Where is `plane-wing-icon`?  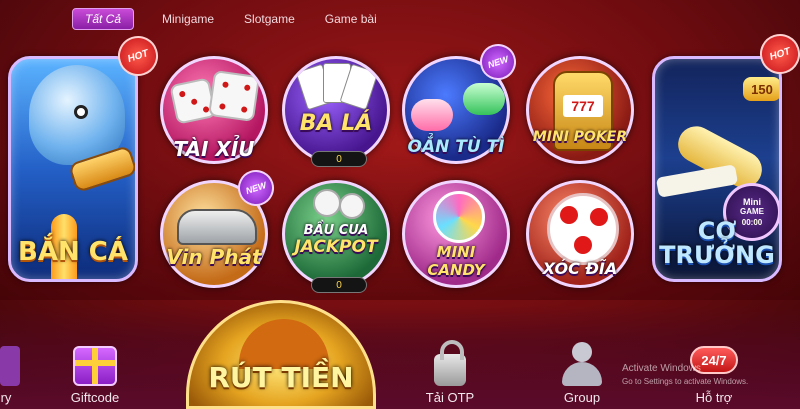
plane-wing-icon is located at coordinates (697, 181).